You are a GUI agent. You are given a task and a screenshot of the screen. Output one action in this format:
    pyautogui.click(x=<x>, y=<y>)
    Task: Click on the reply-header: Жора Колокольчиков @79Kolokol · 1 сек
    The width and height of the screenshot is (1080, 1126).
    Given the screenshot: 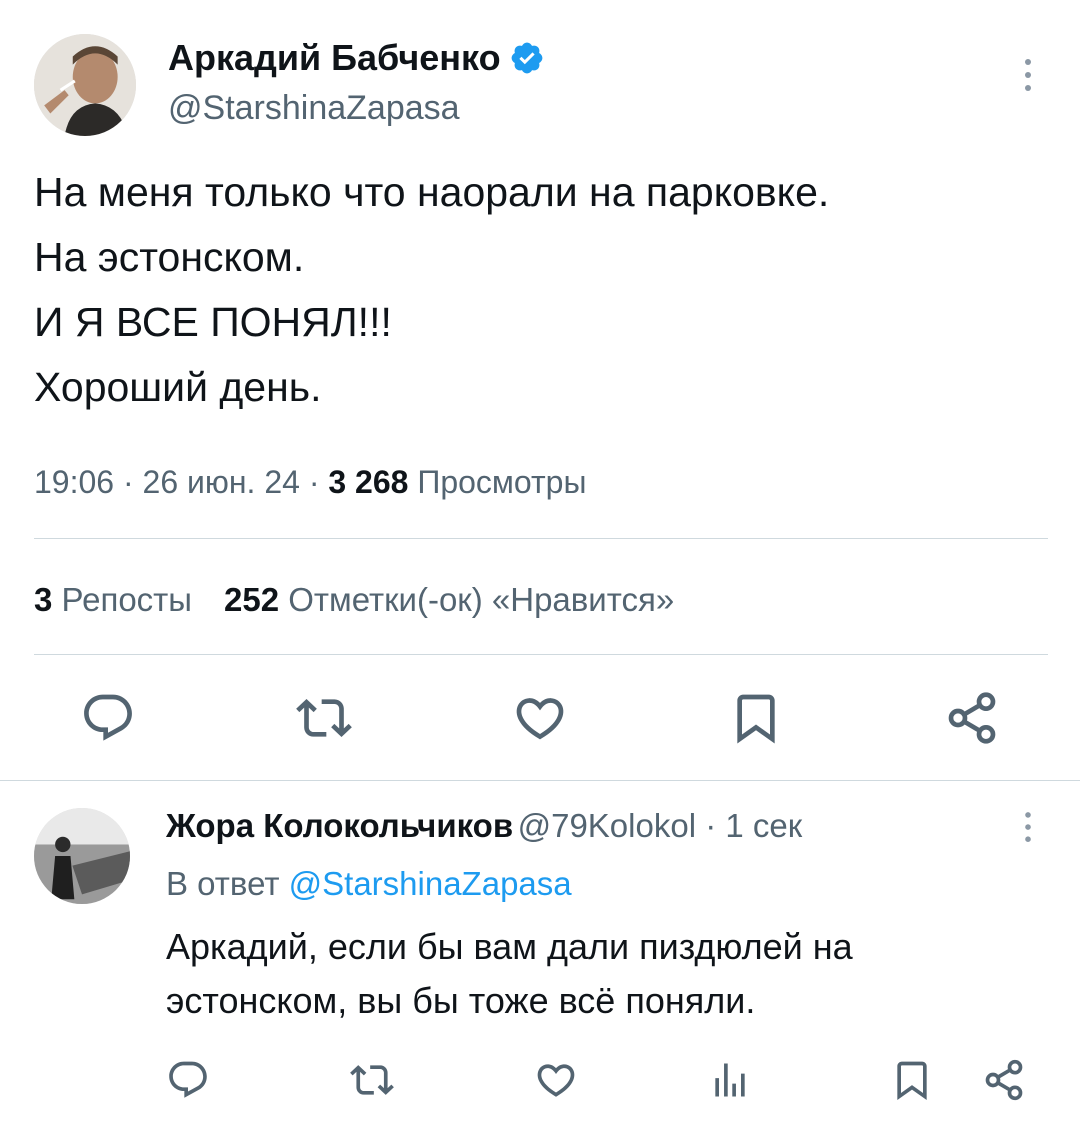 What is the action you would take?
    pyautogui.click(x=484, y=826)
    